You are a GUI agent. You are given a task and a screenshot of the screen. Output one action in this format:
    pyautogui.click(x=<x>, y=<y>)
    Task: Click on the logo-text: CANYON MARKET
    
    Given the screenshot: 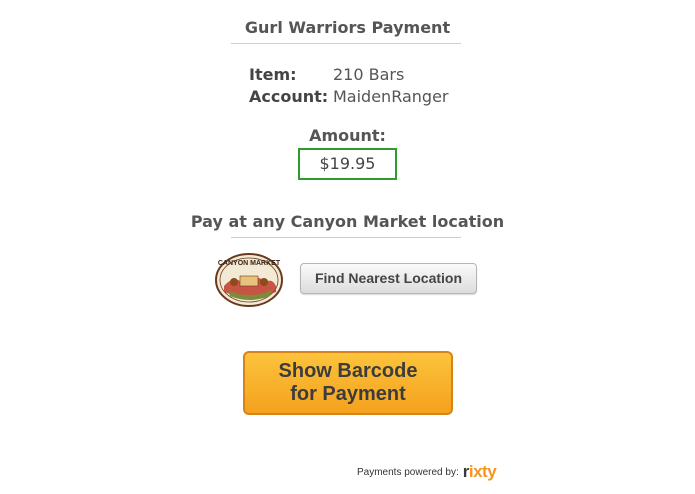 What is the action you would take?
    pyautogui.click(x=249, y=263)
    